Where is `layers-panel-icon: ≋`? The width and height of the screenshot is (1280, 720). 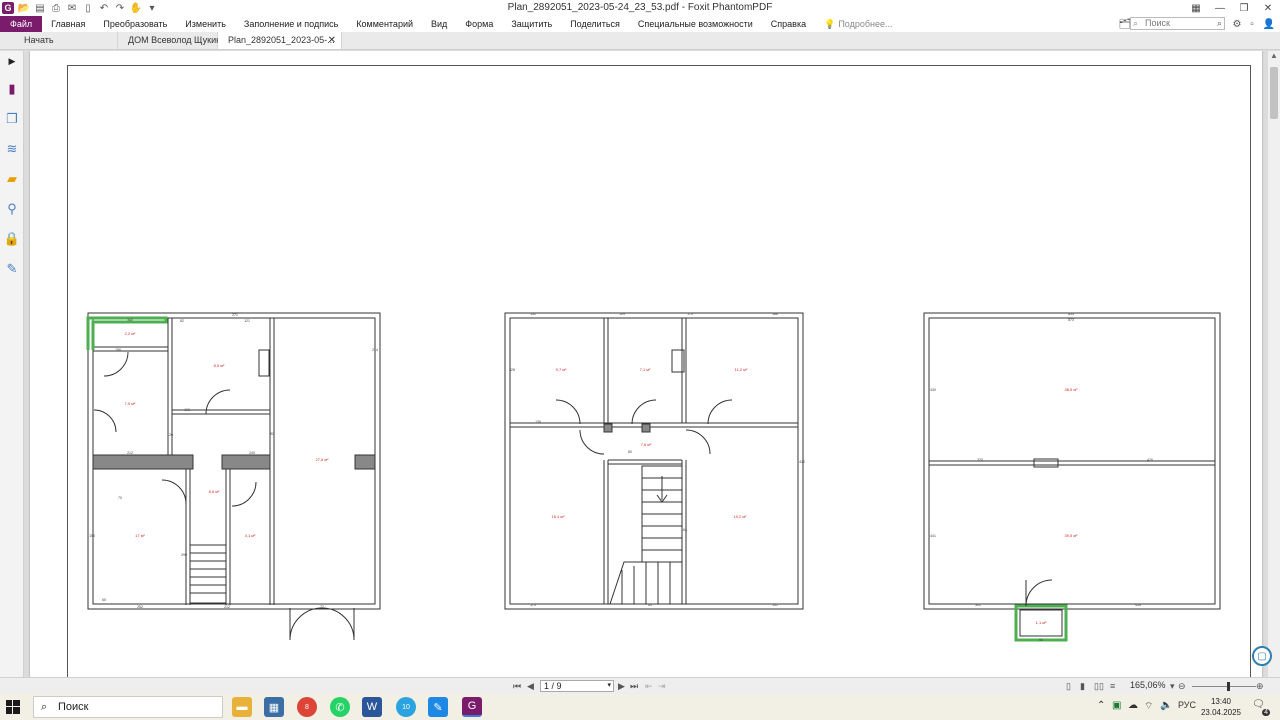
layers-panel-icon: ≋ is located at coordinates (12, 149).